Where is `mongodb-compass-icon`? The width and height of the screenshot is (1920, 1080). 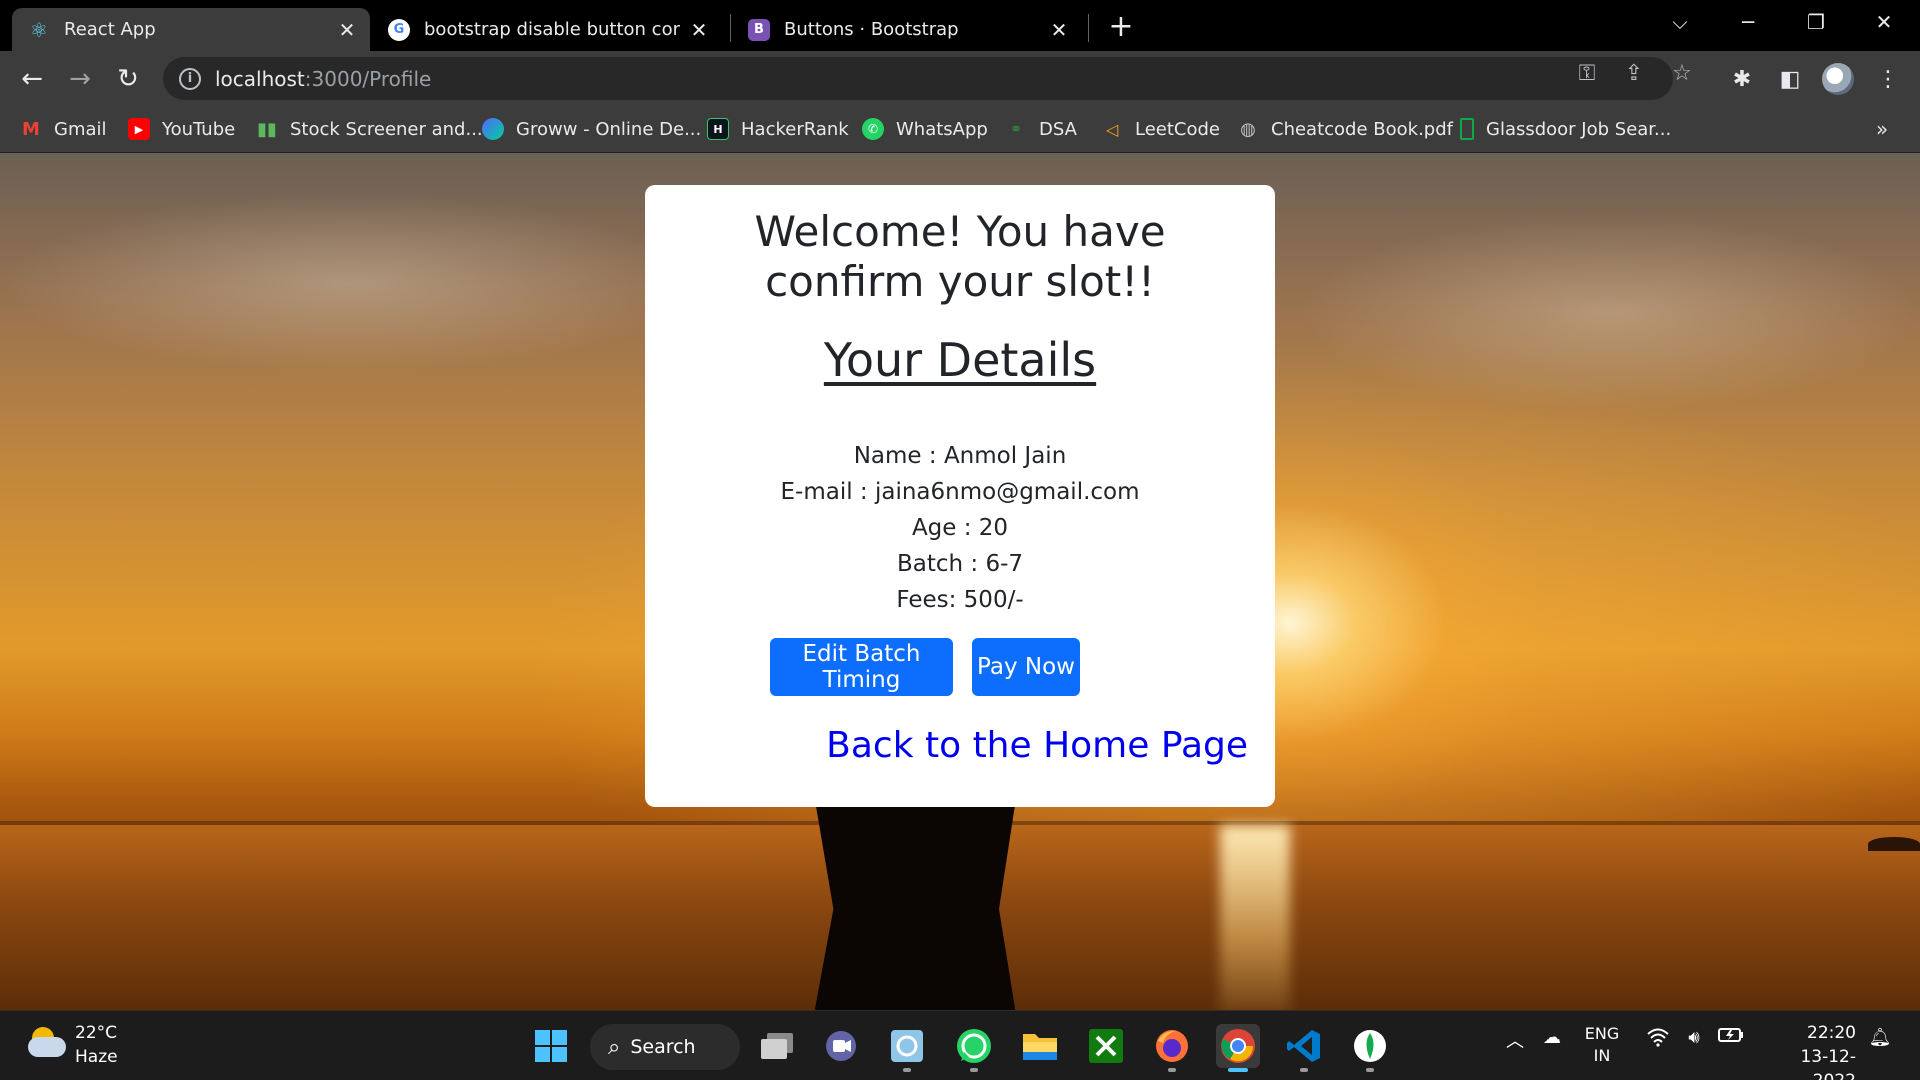 mongodb-compass-icon is located at coordinates (1370, 1048).